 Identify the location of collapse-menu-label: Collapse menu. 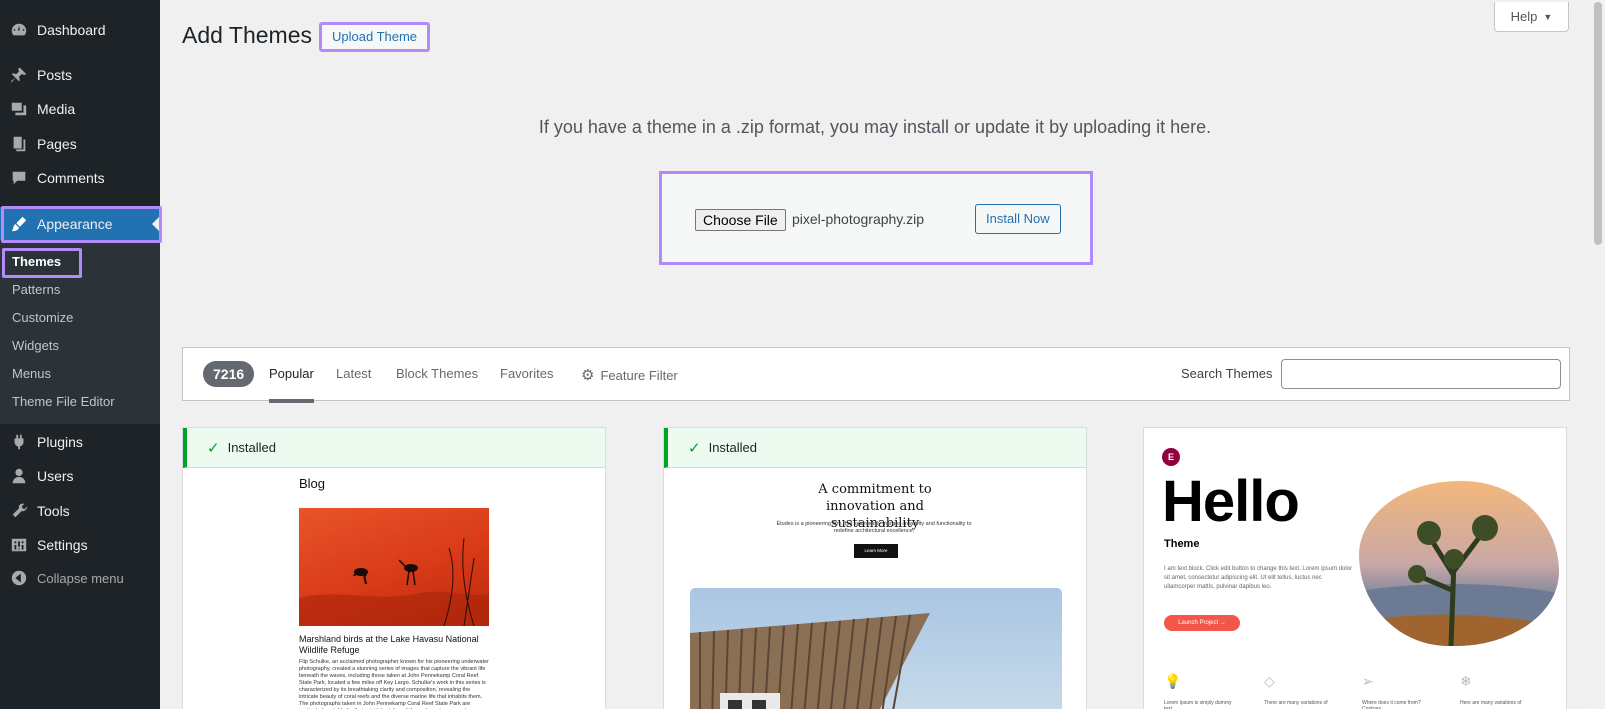
(80, 578).